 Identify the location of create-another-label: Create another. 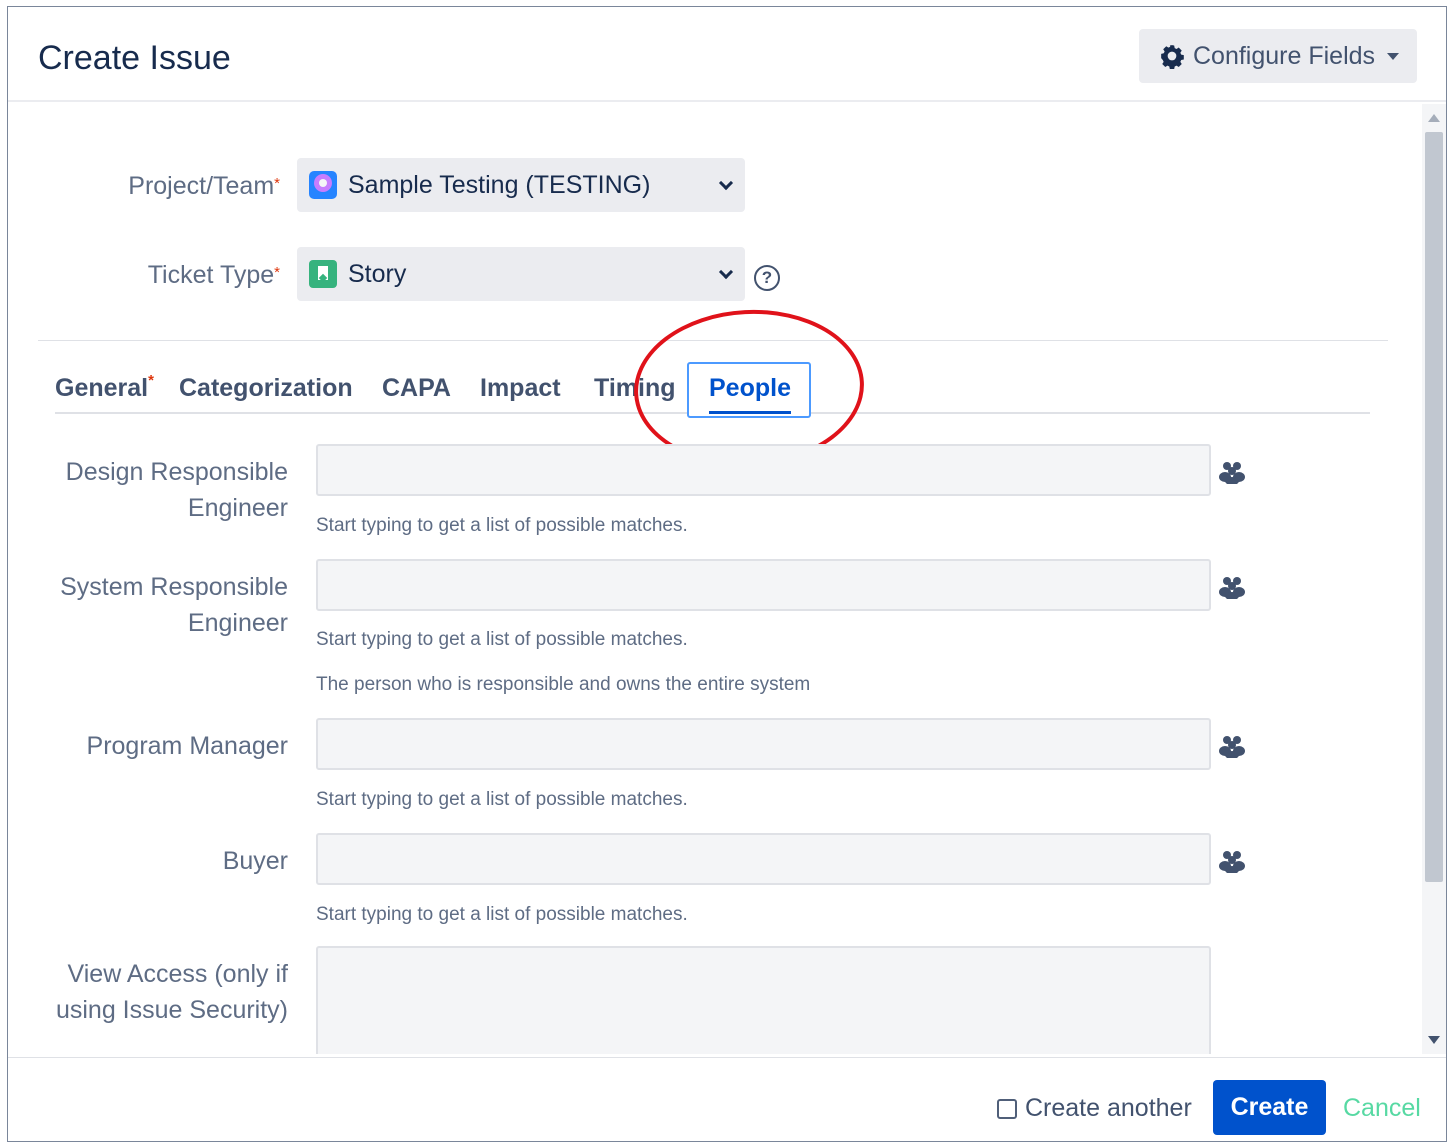
(1108, 1108).